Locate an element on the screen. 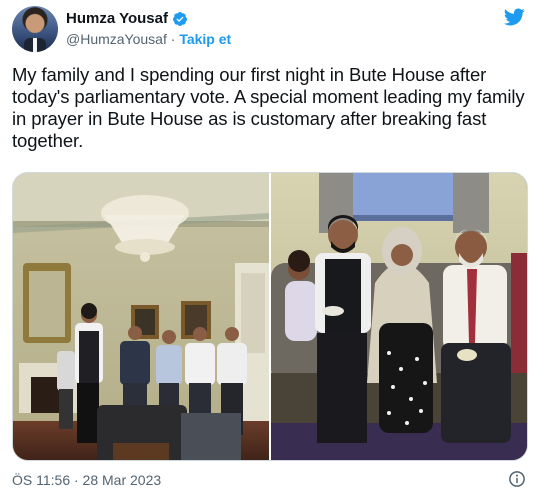 The image size is (540, 492). author-handle: @HumzaYousaf is located at coordinates (116, 39).